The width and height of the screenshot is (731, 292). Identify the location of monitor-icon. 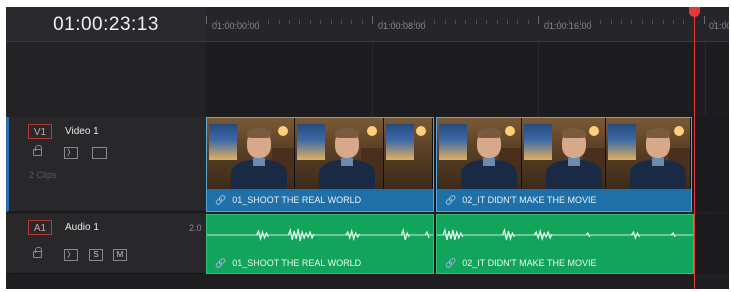
(99, 153).